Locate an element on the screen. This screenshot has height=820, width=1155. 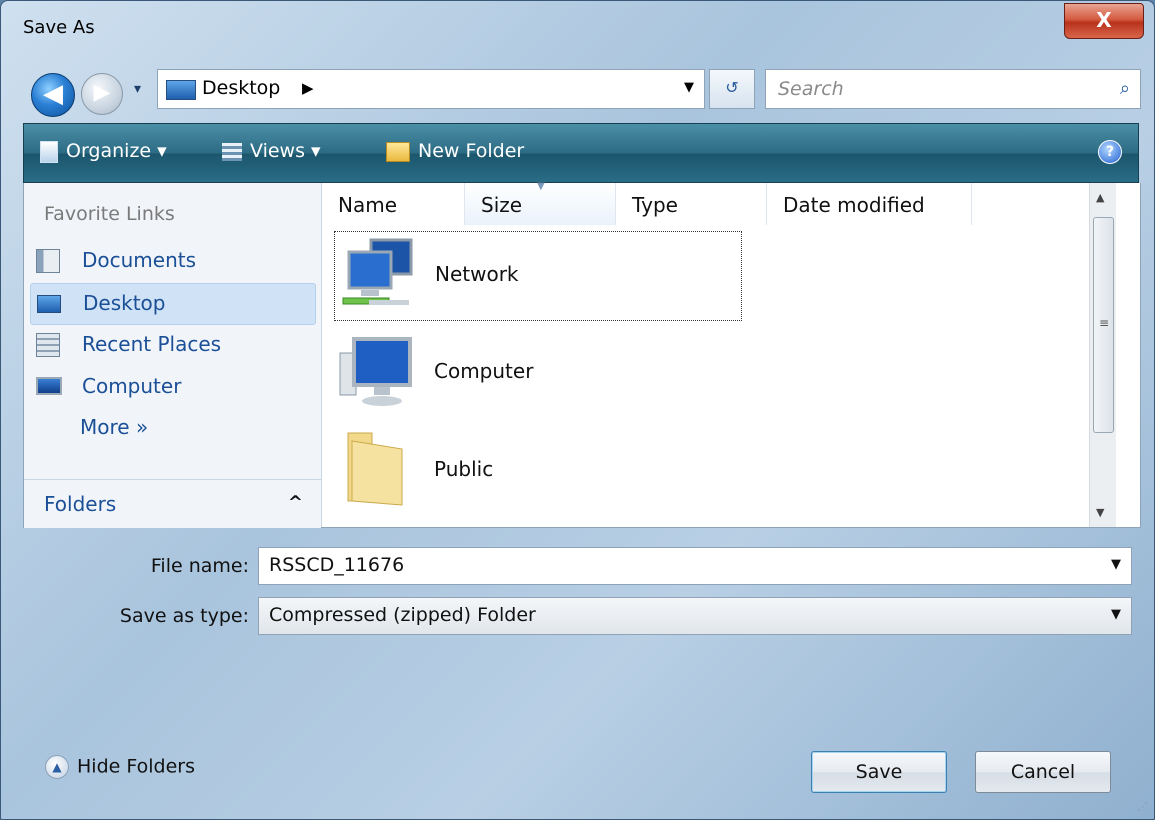
scroll-grip-icon: ≡ is located at coordinates (1104, 323).